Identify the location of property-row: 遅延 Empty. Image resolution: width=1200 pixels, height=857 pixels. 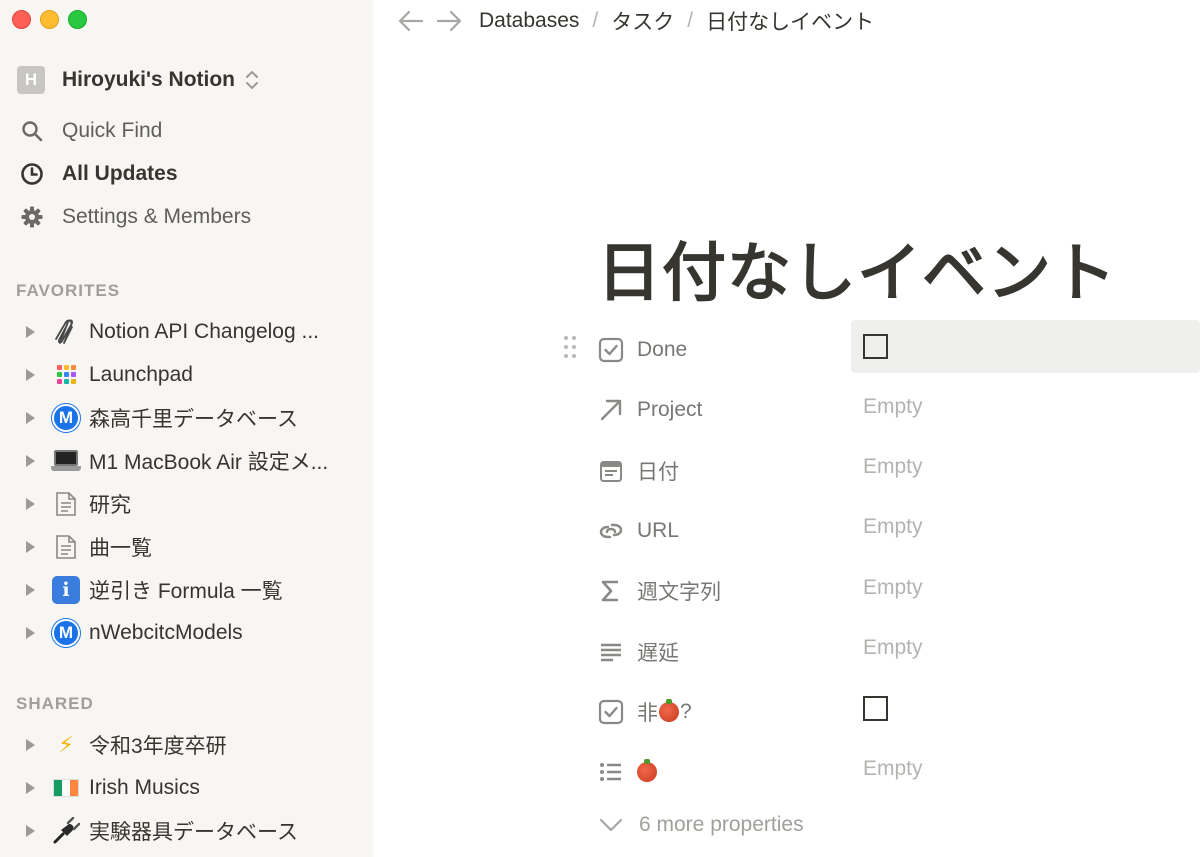
(880, 651).